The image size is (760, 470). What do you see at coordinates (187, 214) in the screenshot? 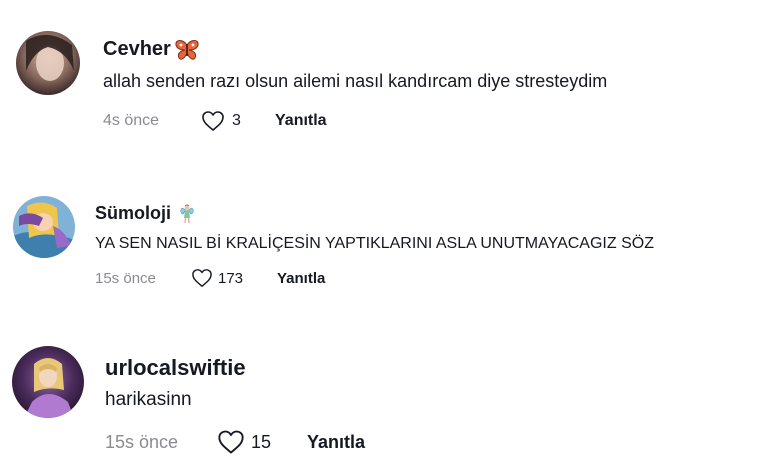
I see `fairy-icon` at bounding box center [187, 214].